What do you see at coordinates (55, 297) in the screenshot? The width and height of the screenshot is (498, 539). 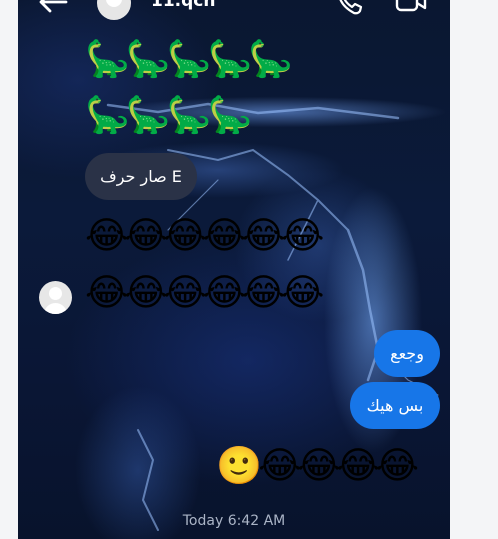 I see `sender-avatar` at bounding box center [55, 297].